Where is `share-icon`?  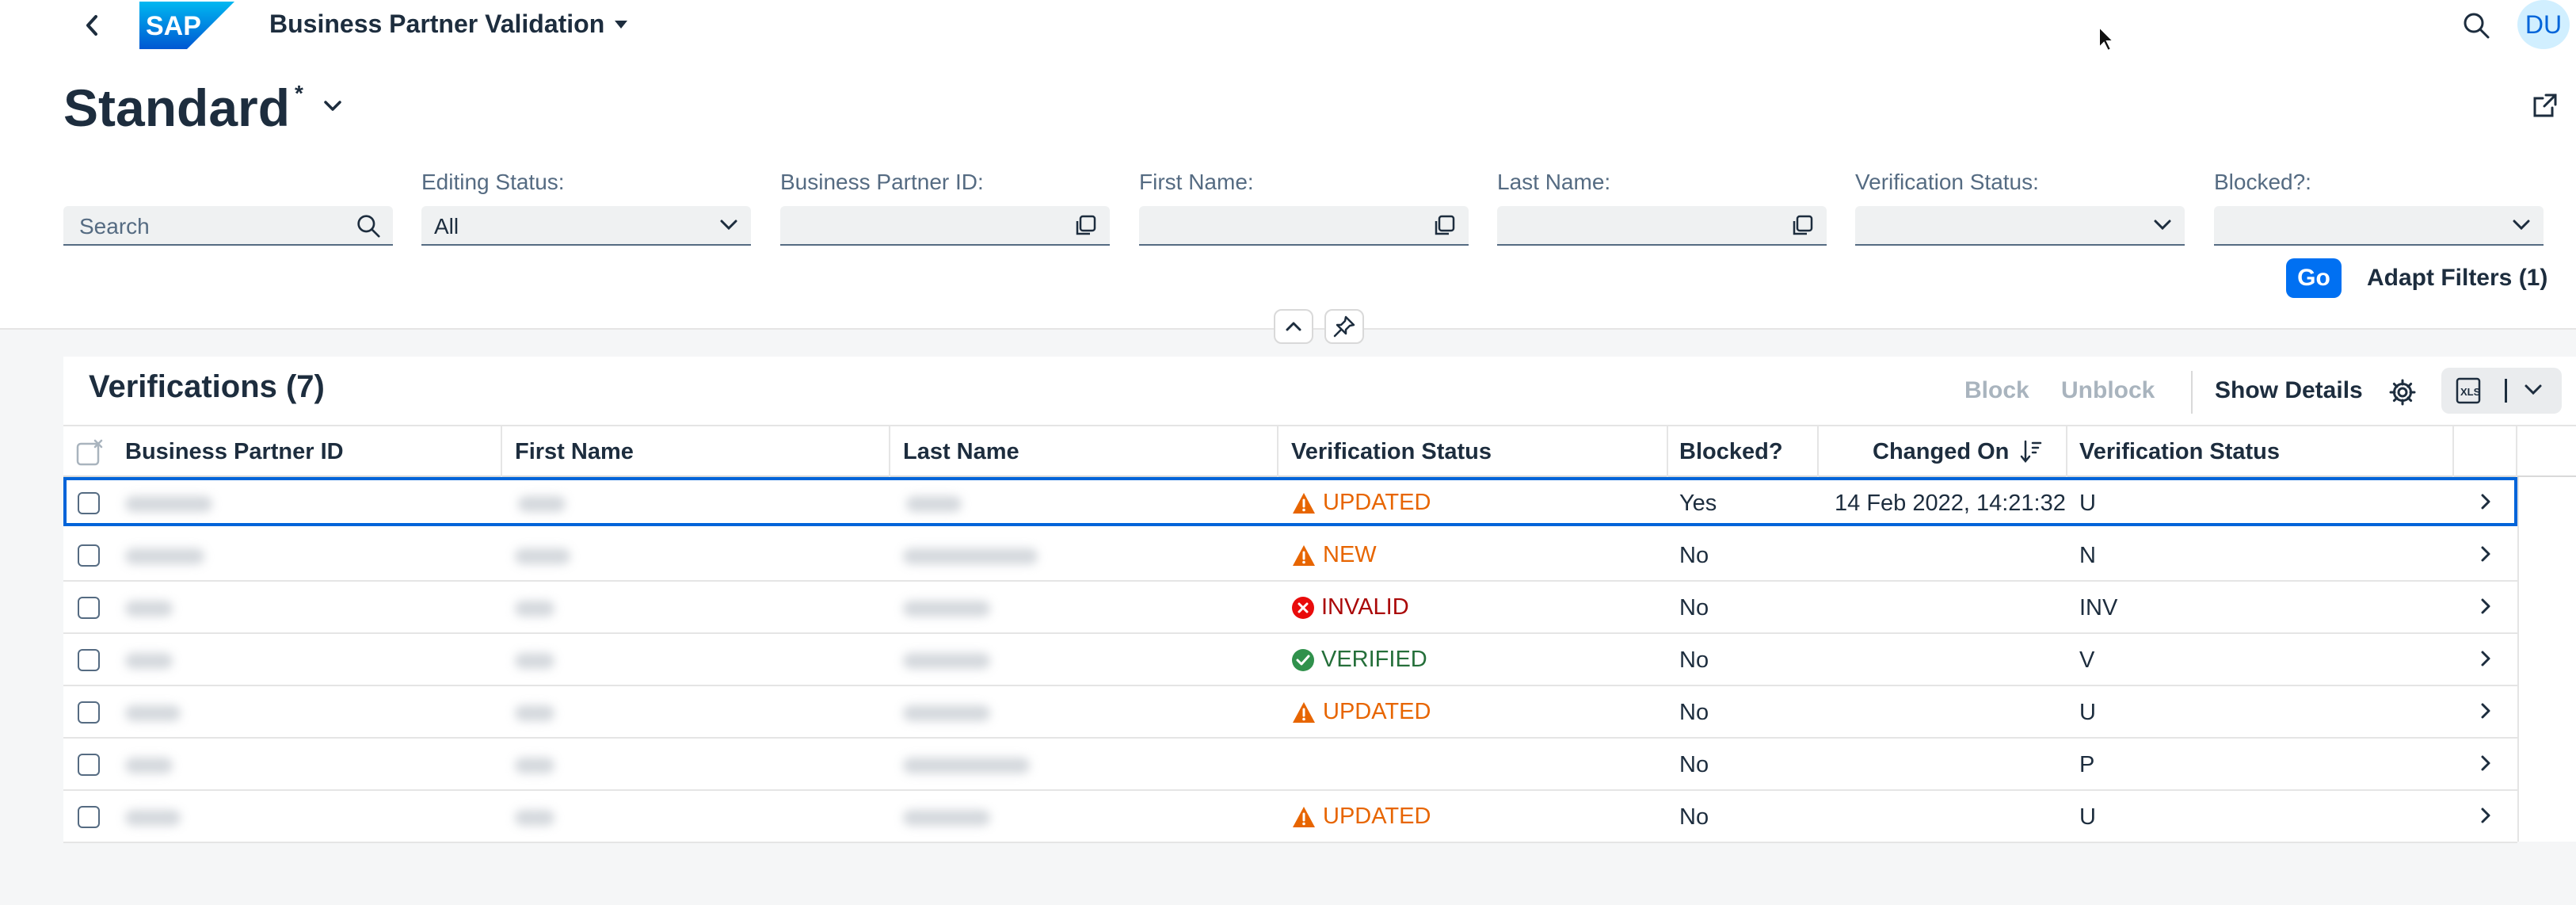 share-icon is located at coordinates (2545, 105).